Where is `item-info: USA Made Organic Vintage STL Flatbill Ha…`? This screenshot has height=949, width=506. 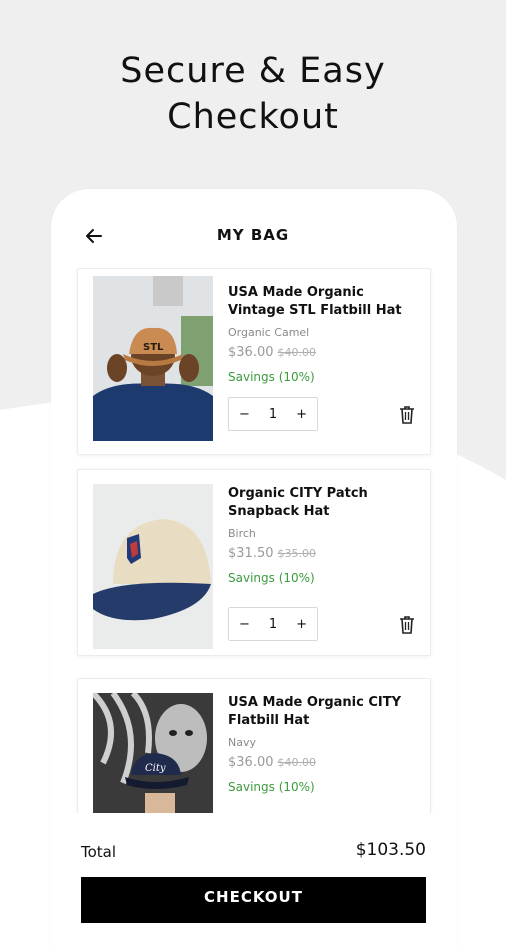
item-info: USA Made Organic Vintage STL Flatbill Ha… is located at coordinates (323, 334).